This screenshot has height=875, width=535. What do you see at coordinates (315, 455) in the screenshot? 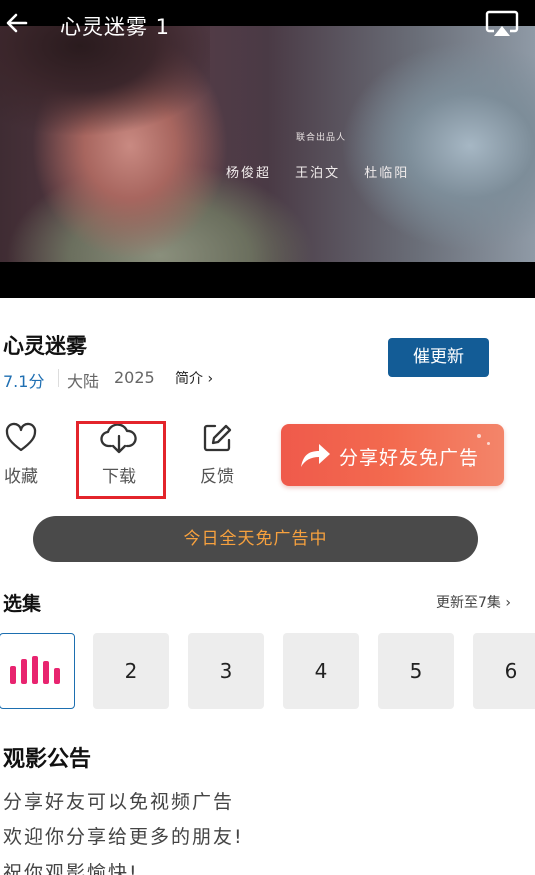
I see `share-arrow-icon` at bounding box center [315, 455].